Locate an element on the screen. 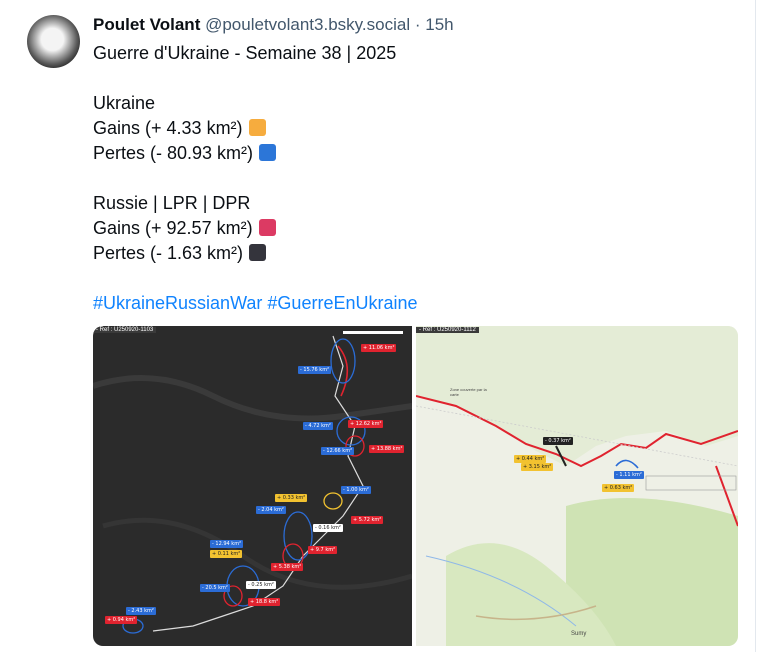  map-label: - 1.00 km² is located at coordinates (356, 490).